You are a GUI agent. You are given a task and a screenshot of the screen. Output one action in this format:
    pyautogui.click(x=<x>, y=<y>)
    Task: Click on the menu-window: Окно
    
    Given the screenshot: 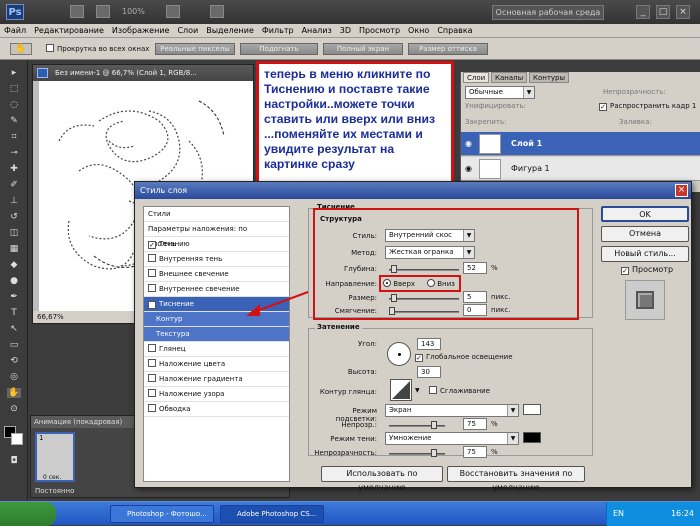 What is the action you would take?
    pyautogui.click(x=418, y=31)
    